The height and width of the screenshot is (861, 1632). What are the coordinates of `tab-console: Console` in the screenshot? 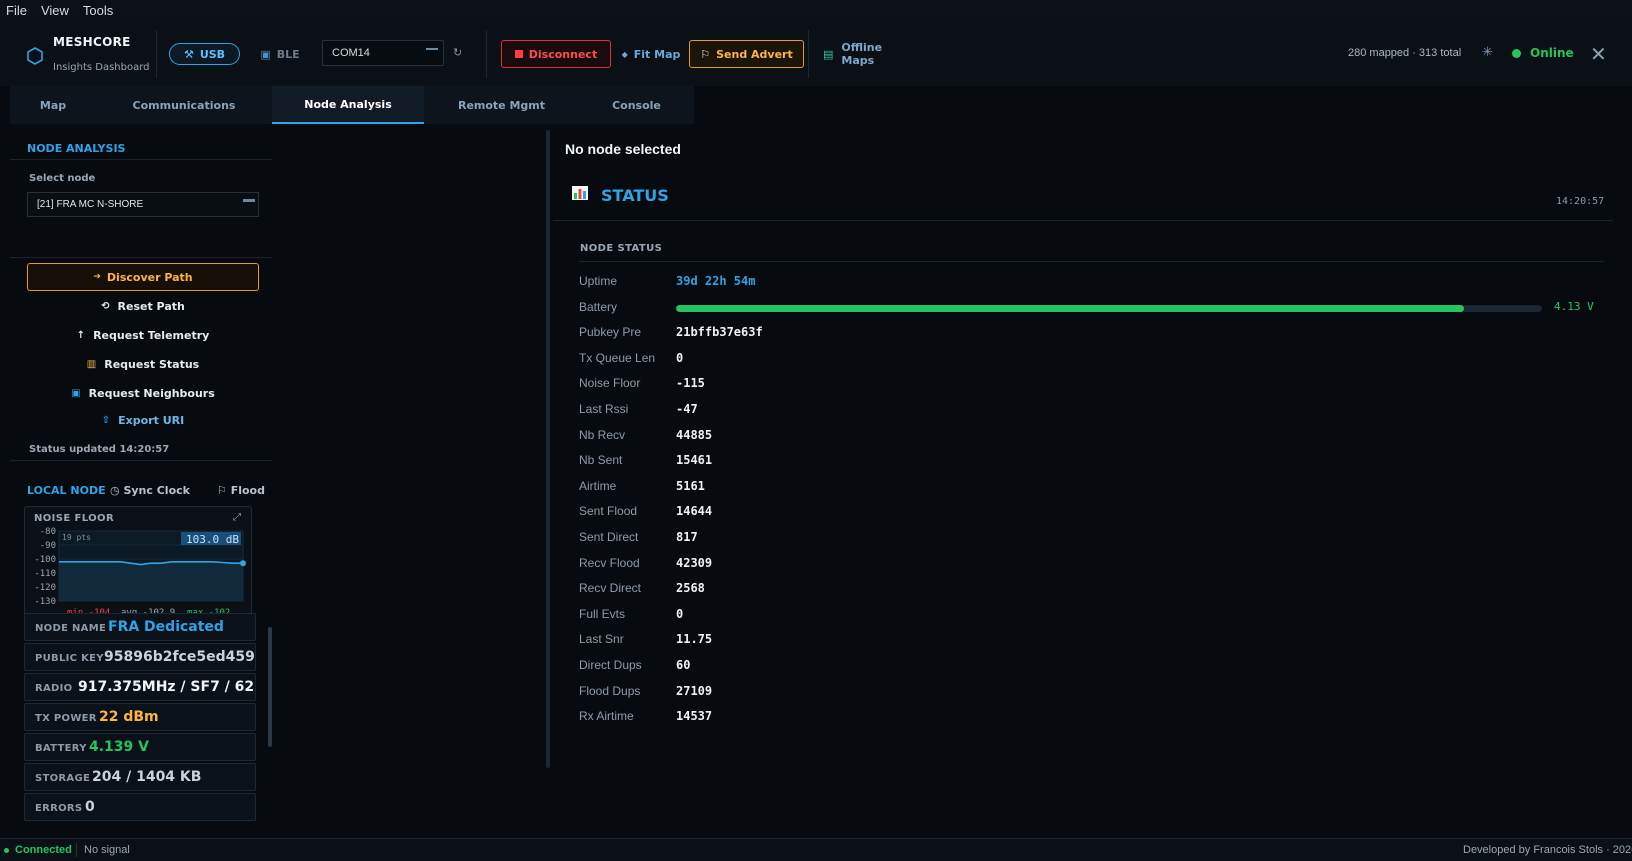 It's located at (636, 105).